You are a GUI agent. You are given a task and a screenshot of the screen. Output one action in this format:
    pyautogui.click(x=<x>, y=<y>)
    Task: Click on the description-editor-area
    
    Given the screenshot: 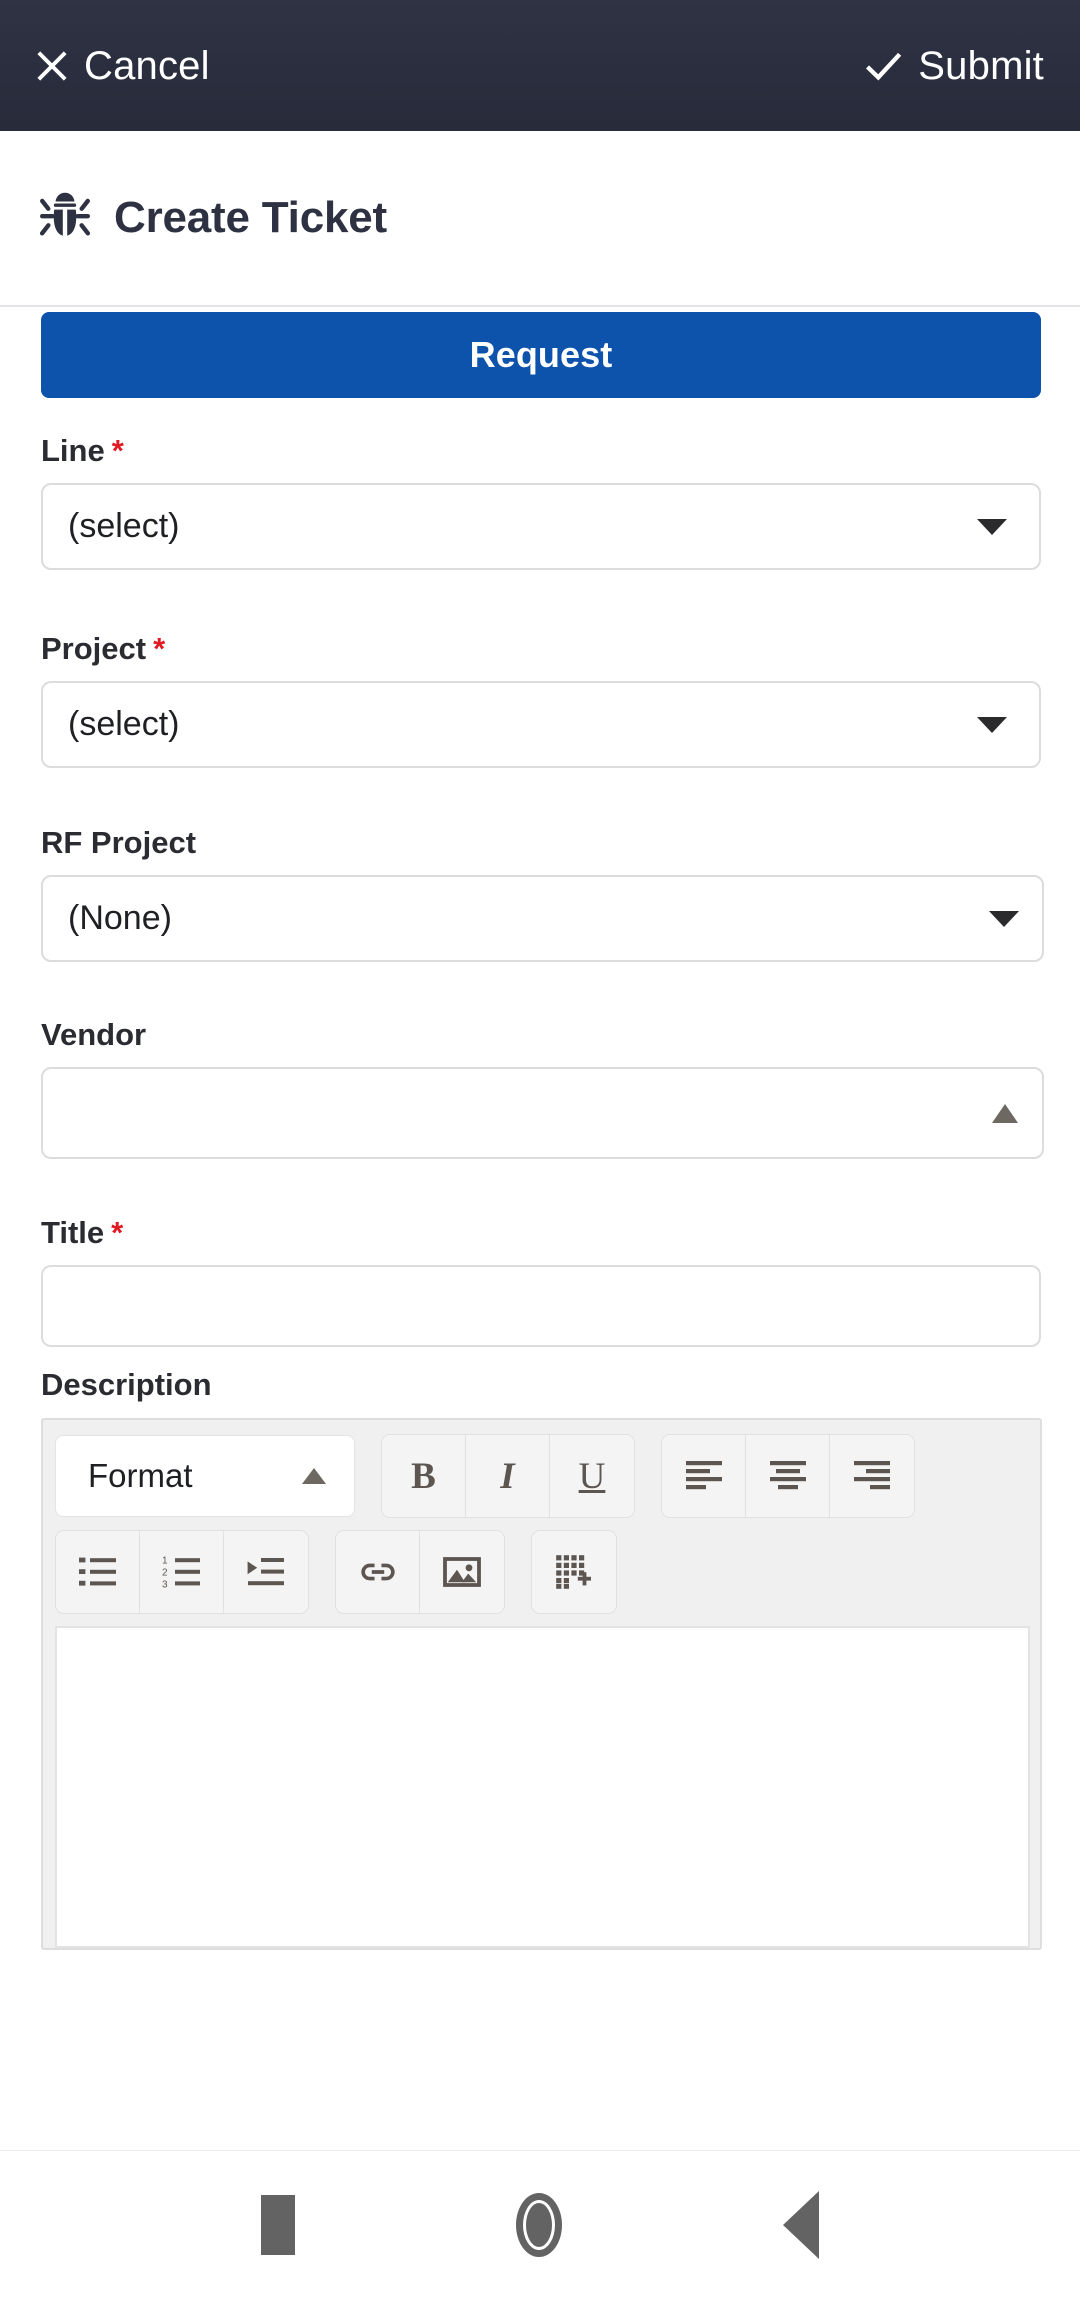 What is the action you would take?
    pyautogui.click(x=542, y=1787)
    